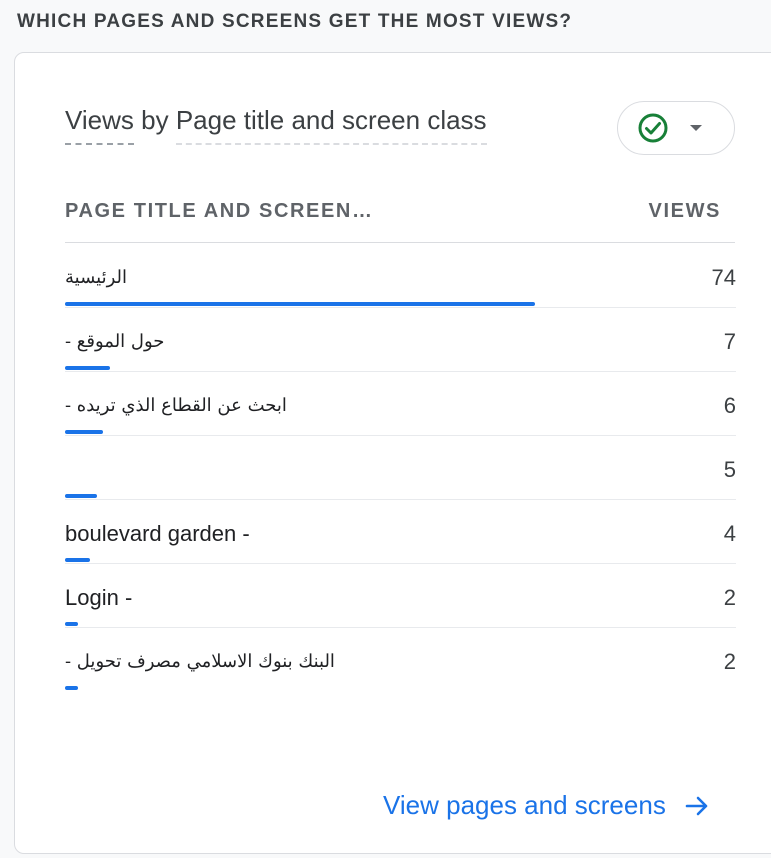 This screenshot has height=858, width=771. What do you see at coordinates (729, 469) in the screenshot?
I see `row-views-value: 5` at bounding box center [729, 469].